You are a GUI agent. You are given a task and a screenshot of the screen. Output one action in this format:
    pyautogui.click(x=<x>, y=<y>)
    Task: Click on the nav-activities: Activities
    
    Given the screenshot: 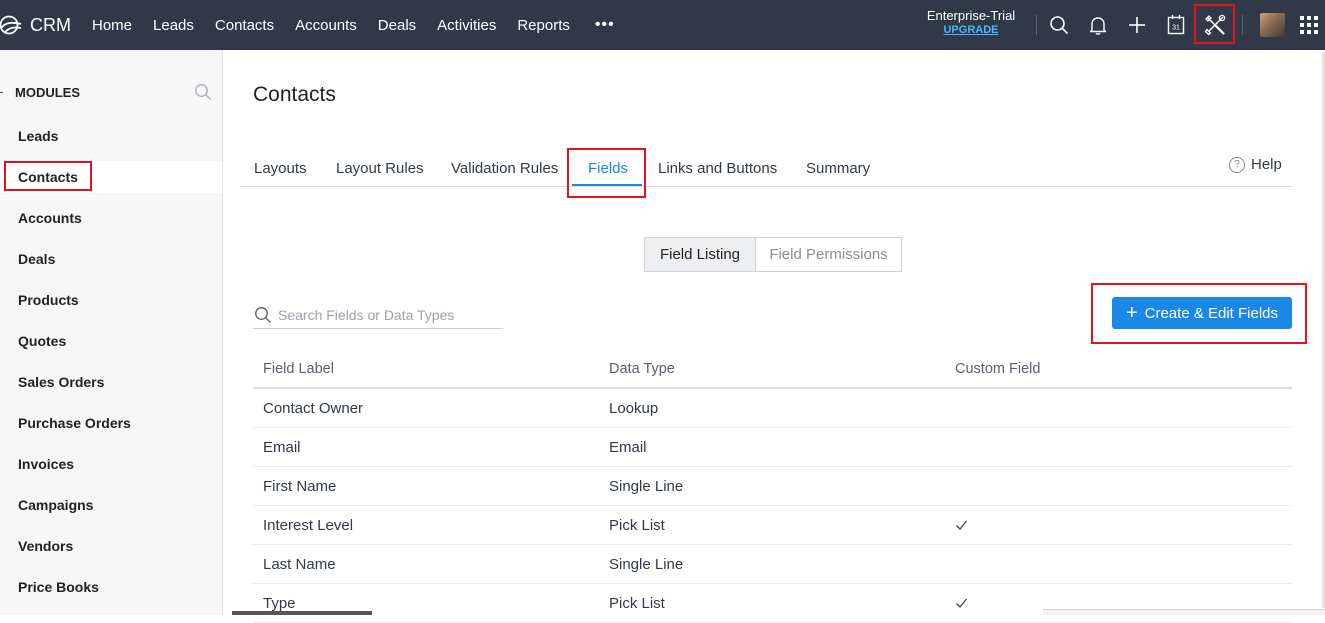 What is the action you would take?
    pyautogui.click(x=466, y=25)
    